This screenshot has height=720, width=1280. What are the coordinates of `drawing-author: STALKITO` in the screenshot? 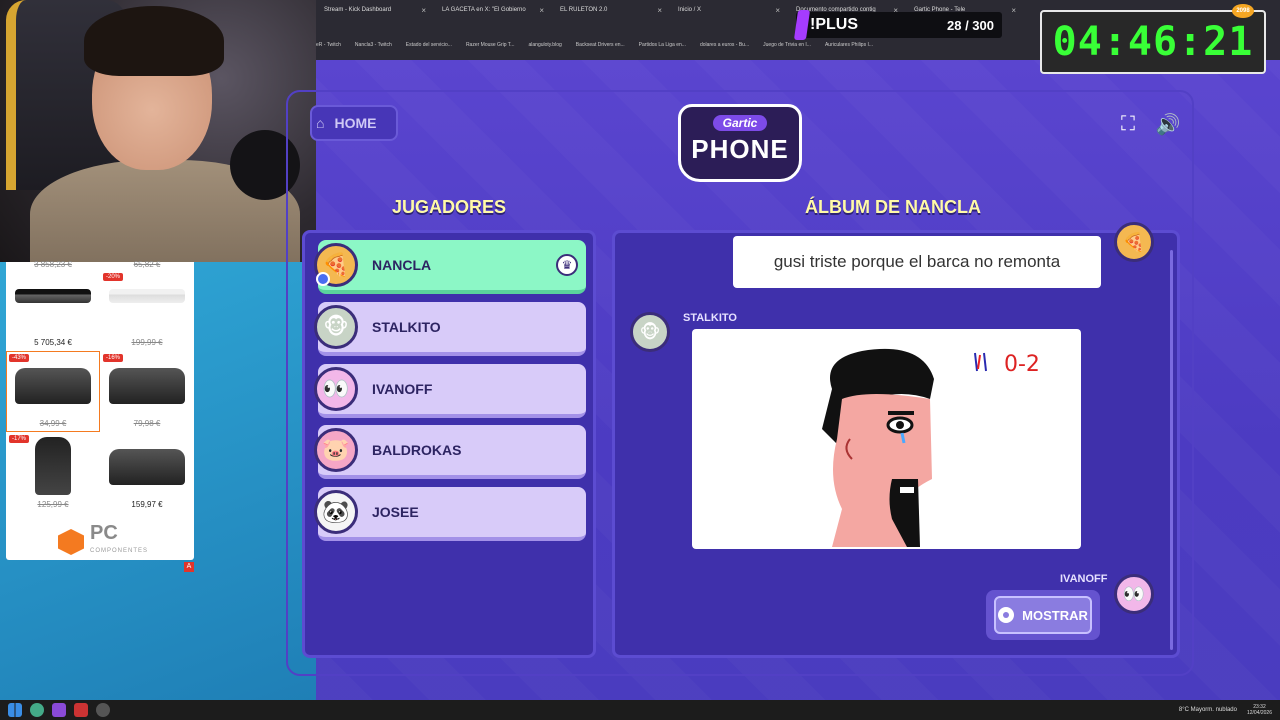 It's located at (710, 318).